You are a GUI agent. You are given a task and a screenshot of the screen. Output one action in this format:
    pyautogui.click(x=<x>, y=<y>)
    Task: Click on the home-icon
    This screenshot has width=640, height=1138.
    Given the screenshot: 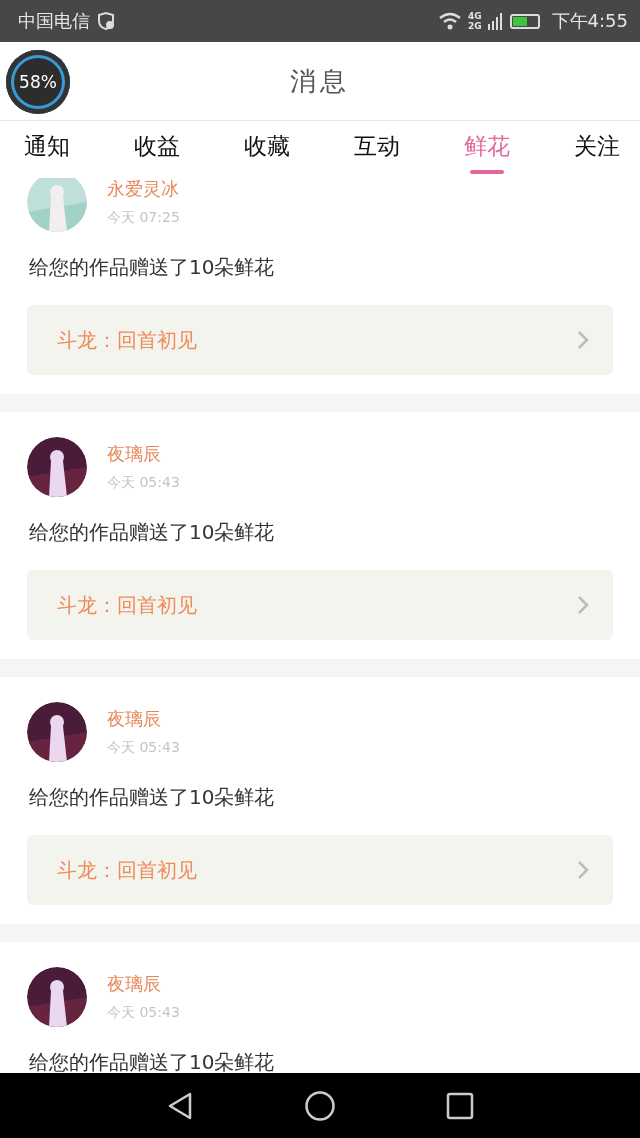 What is the action you would take?
    pyautogui.click(x=320, y=1105)
    